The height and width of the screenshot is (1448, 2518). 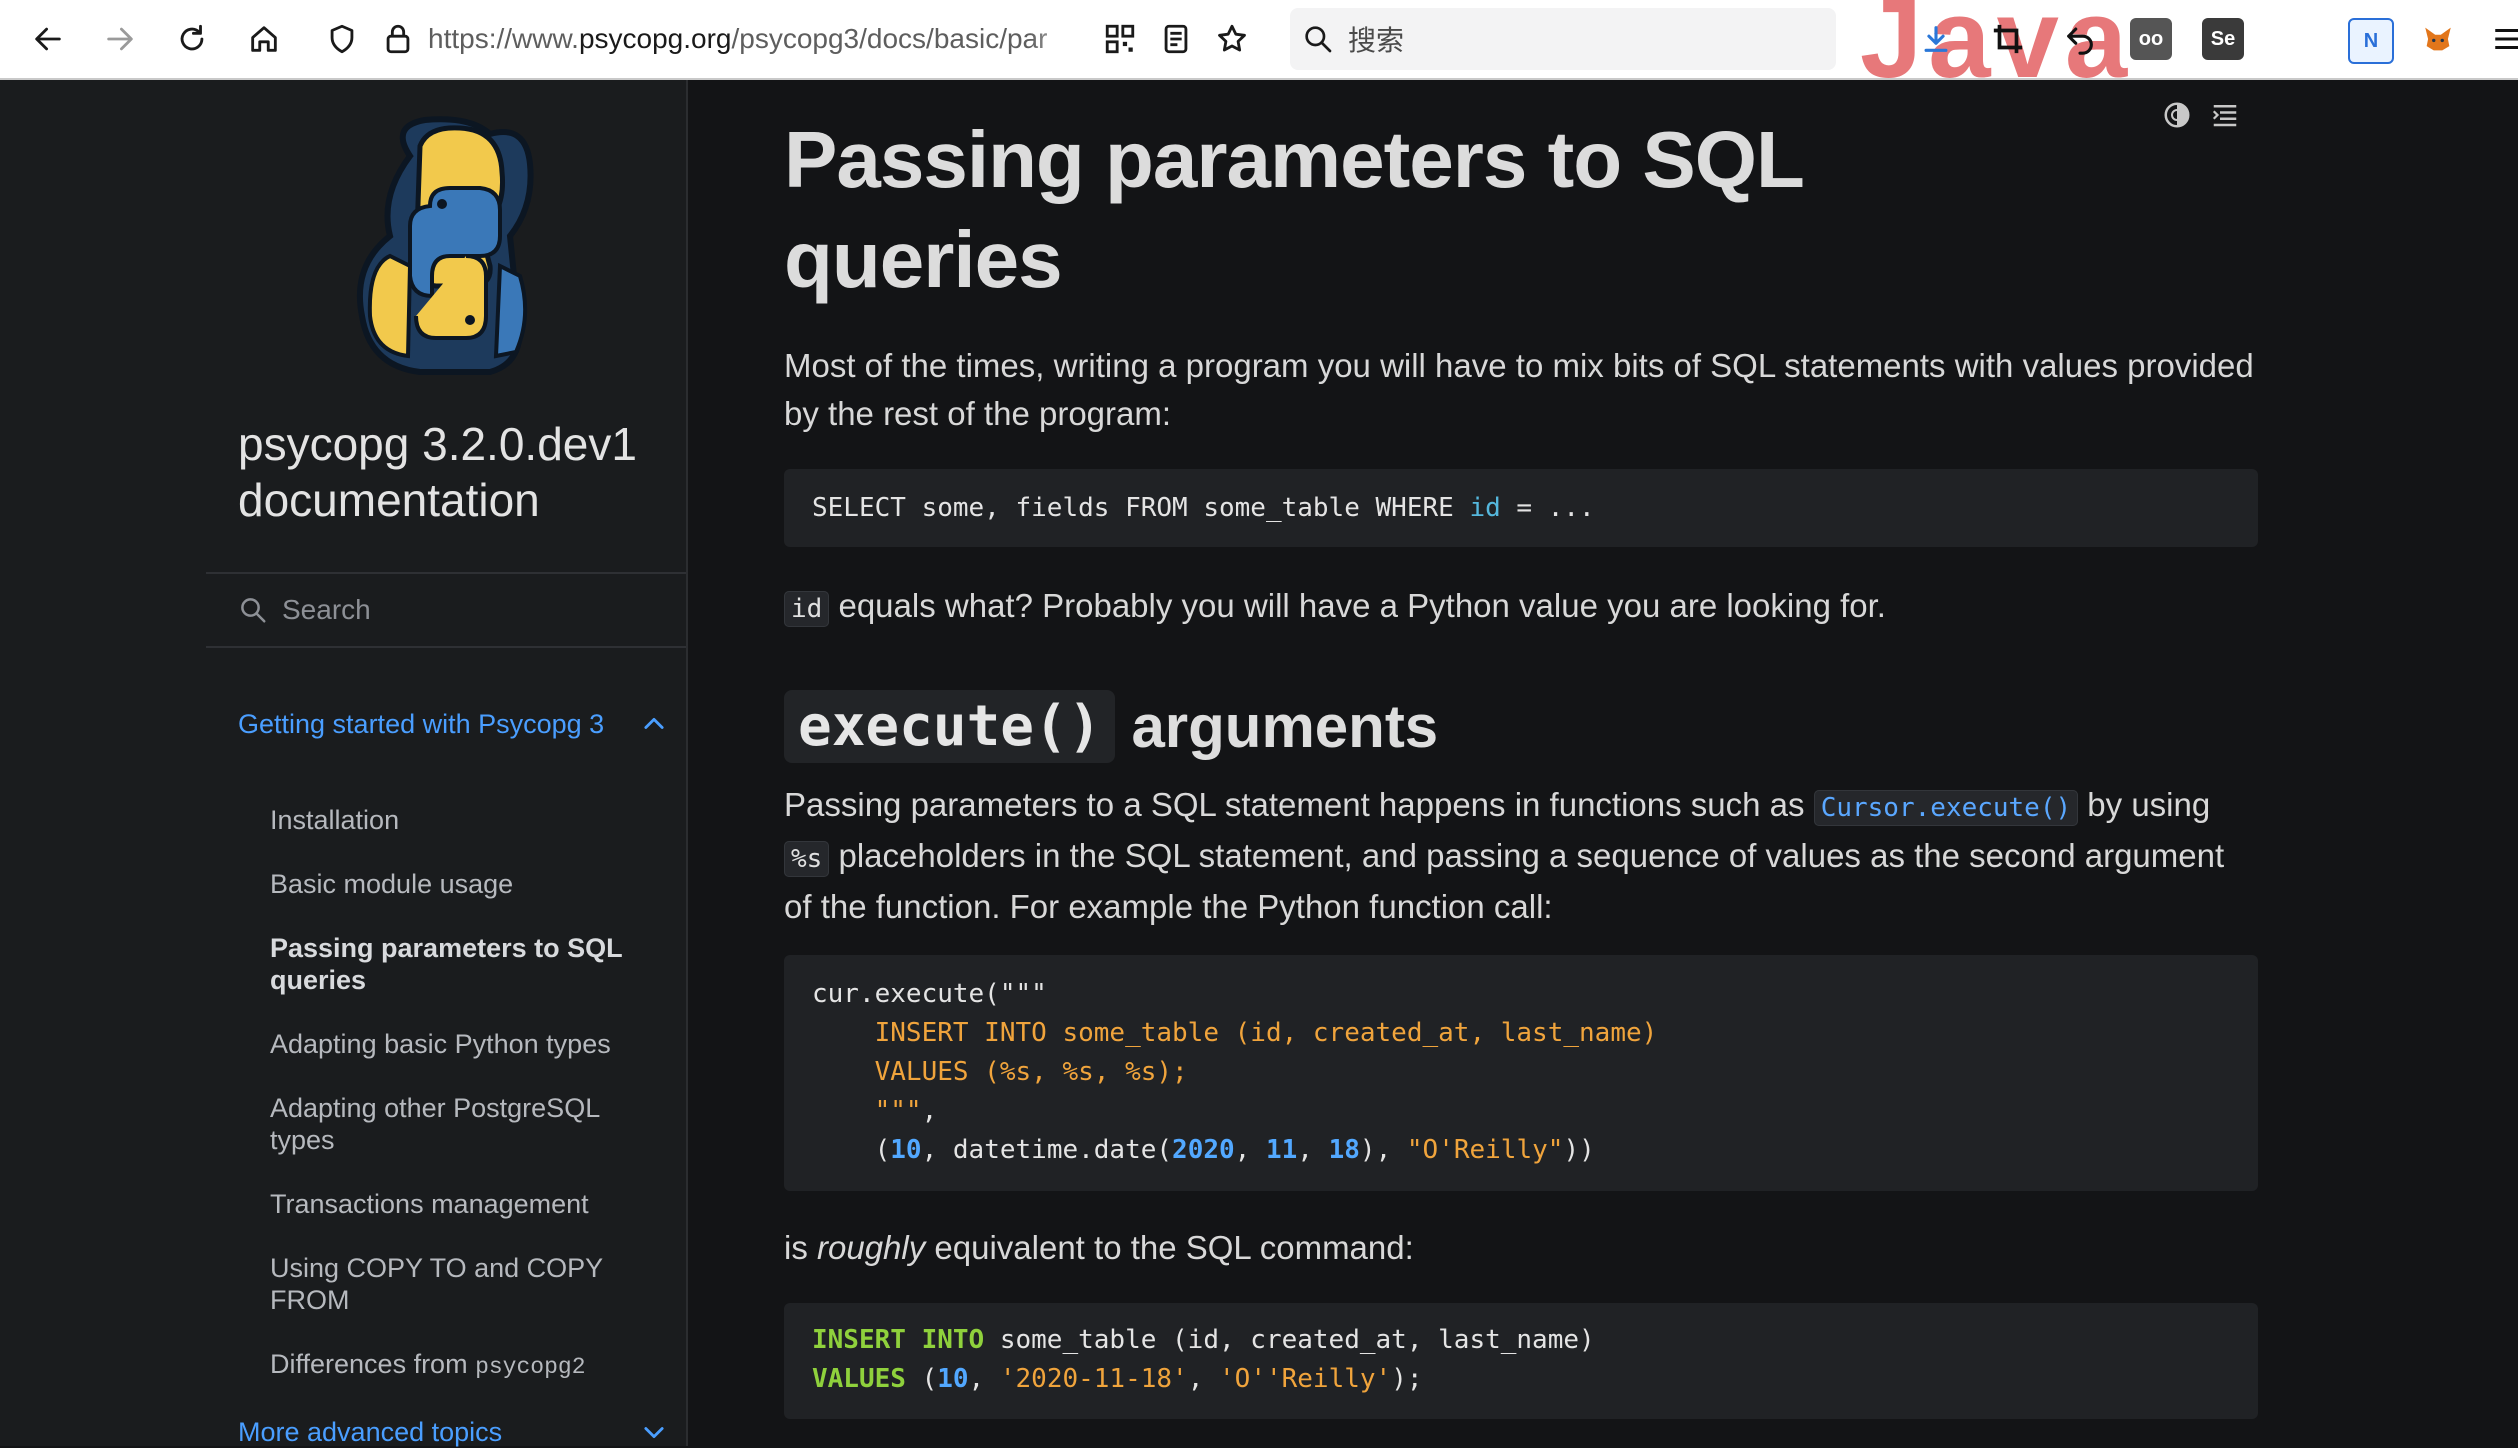 I want to click on code2-n2: 2020, so click(x=1203, y=1150).